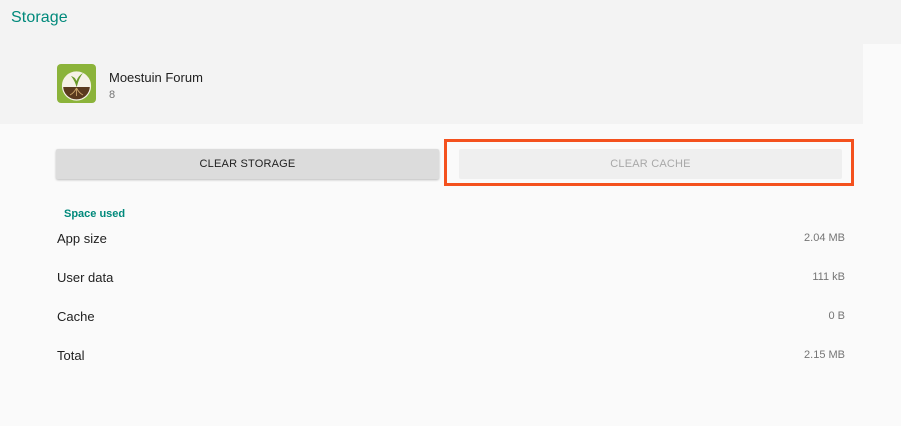 Image resolution: width=901 pixels, height=426 pixels. I want to click on row-value: 2.15 MB, so click(824, 355).